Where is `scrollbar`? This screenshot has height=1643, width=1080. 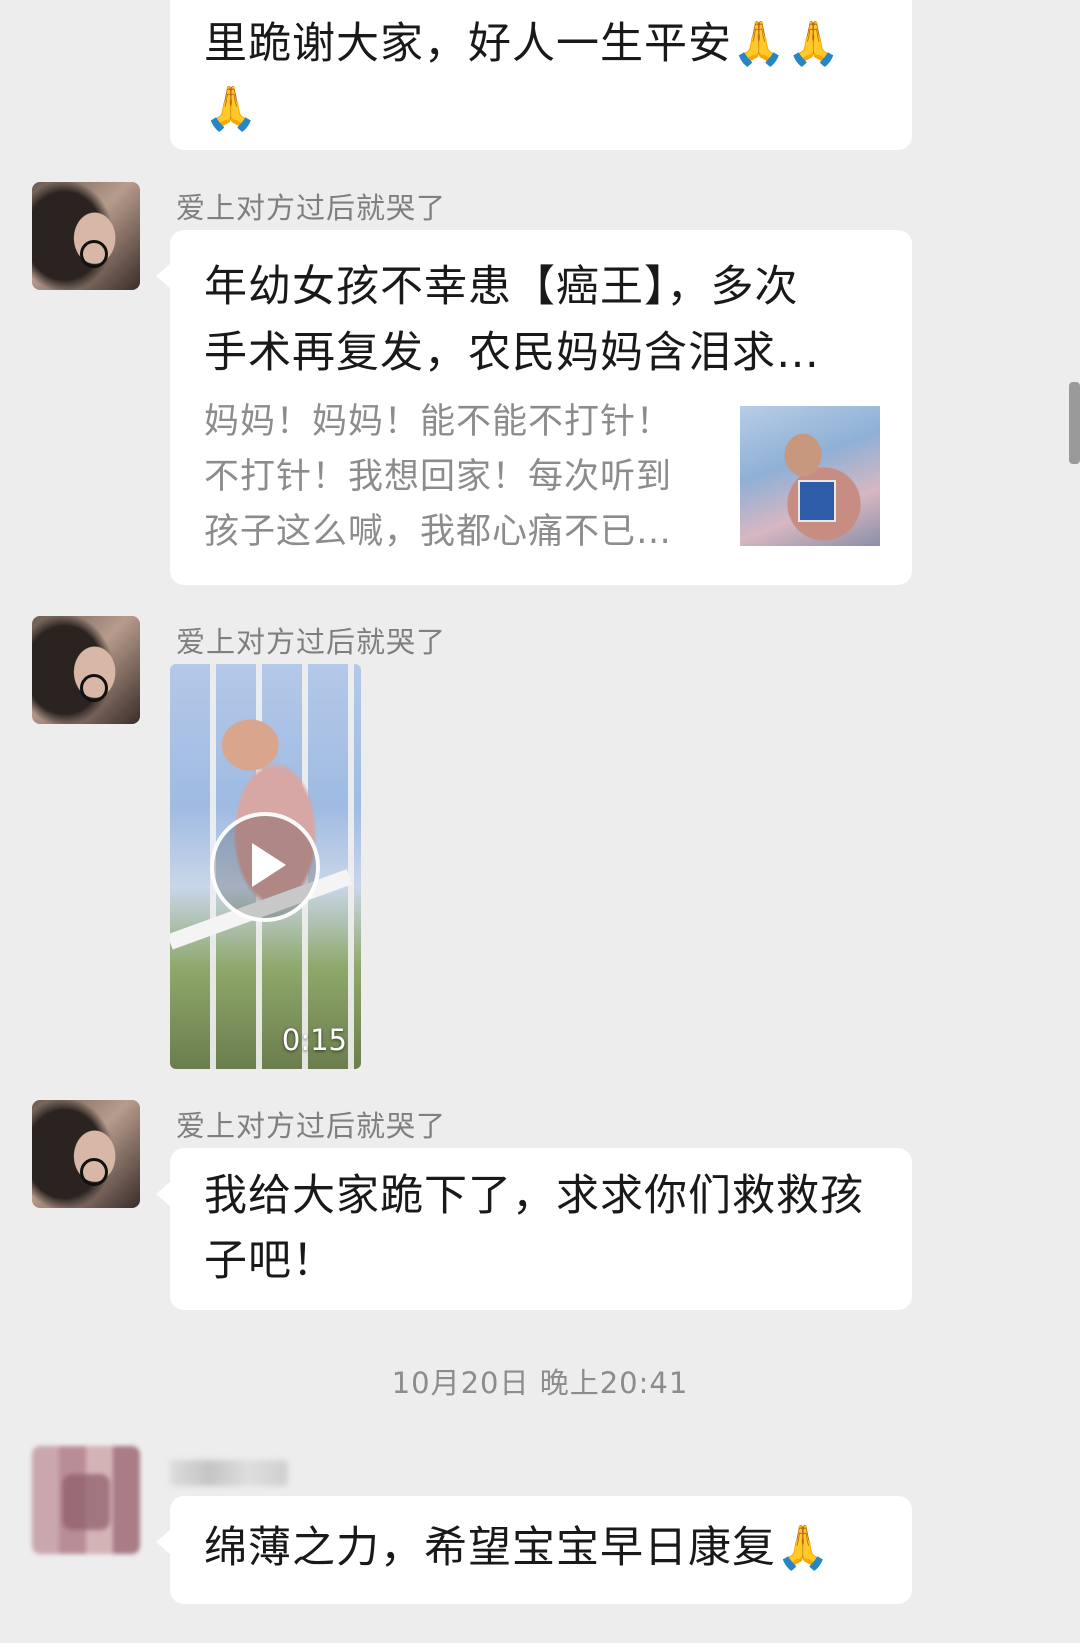 scrollbar is located at coordinates (1074, 423).